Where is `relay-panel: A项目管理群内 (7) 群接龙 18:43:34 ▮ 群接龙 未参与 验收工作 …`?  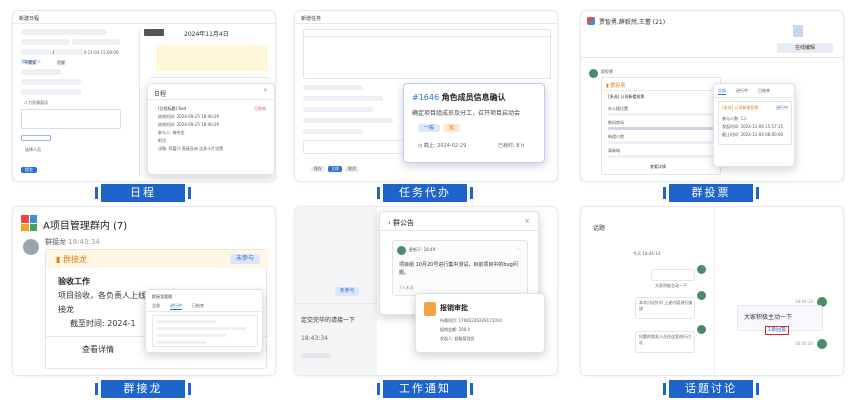
relay-panel: A项目管理群内 (7) 群接龙 18:43:34 ▮ 群接龙 未参与 验收工作 … is located at coordinates (144, 291).